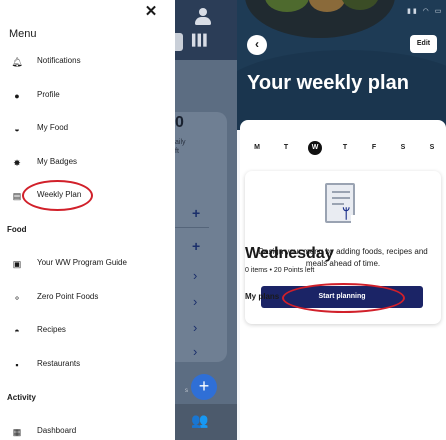  I want to click on divider, so click(192, 227).